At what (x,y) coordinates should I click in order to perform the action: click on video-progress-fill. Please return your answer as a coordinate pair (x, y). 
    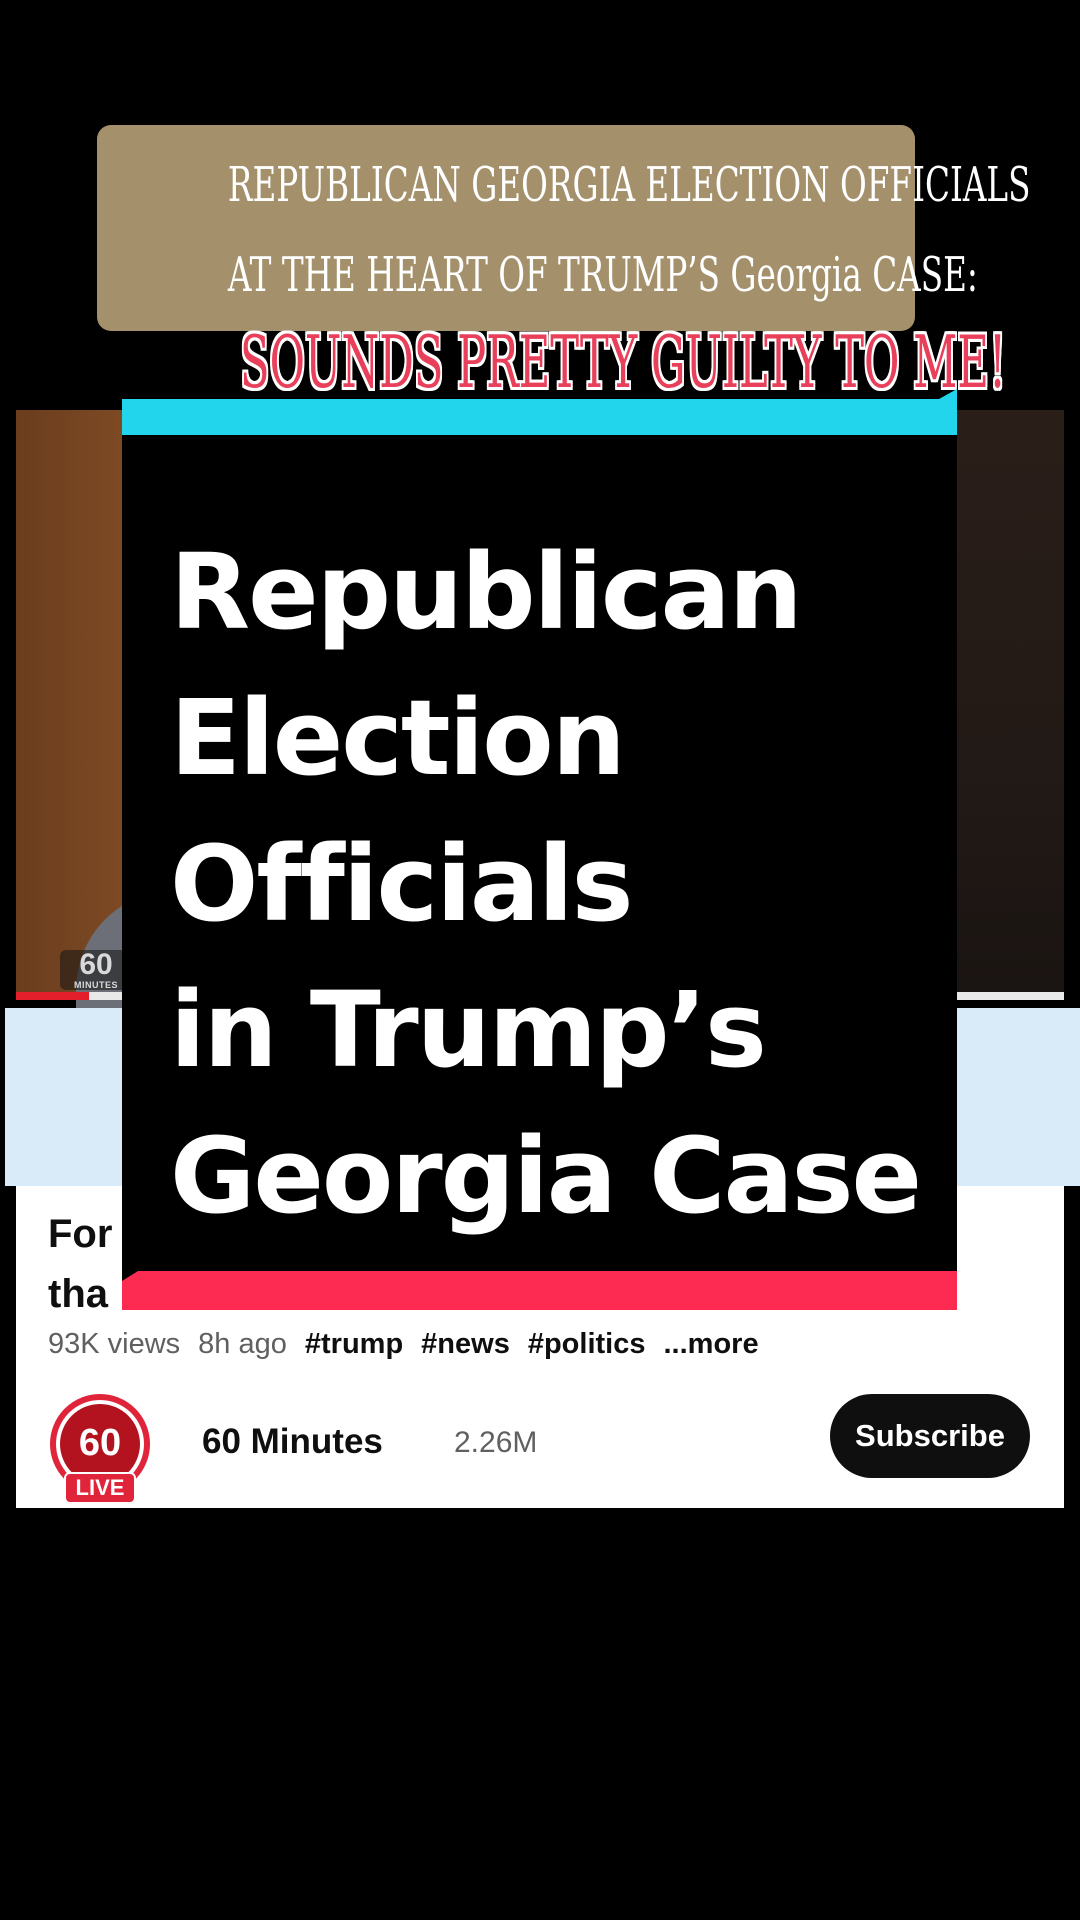
    Looking at the image, I should click on (53, 996).